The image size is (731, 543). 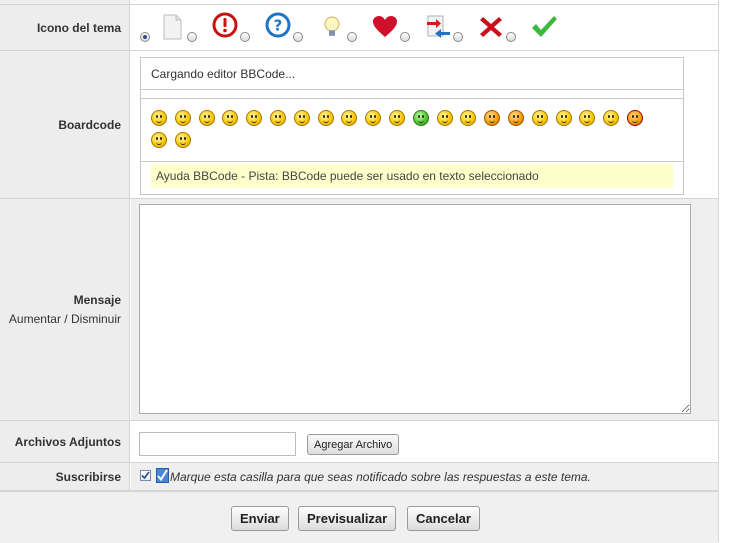 What do you see at coordinates (65, 27) in the screenshot?
I see `topic-icon-label: Icono del tema` at bounding box center [65, 27].